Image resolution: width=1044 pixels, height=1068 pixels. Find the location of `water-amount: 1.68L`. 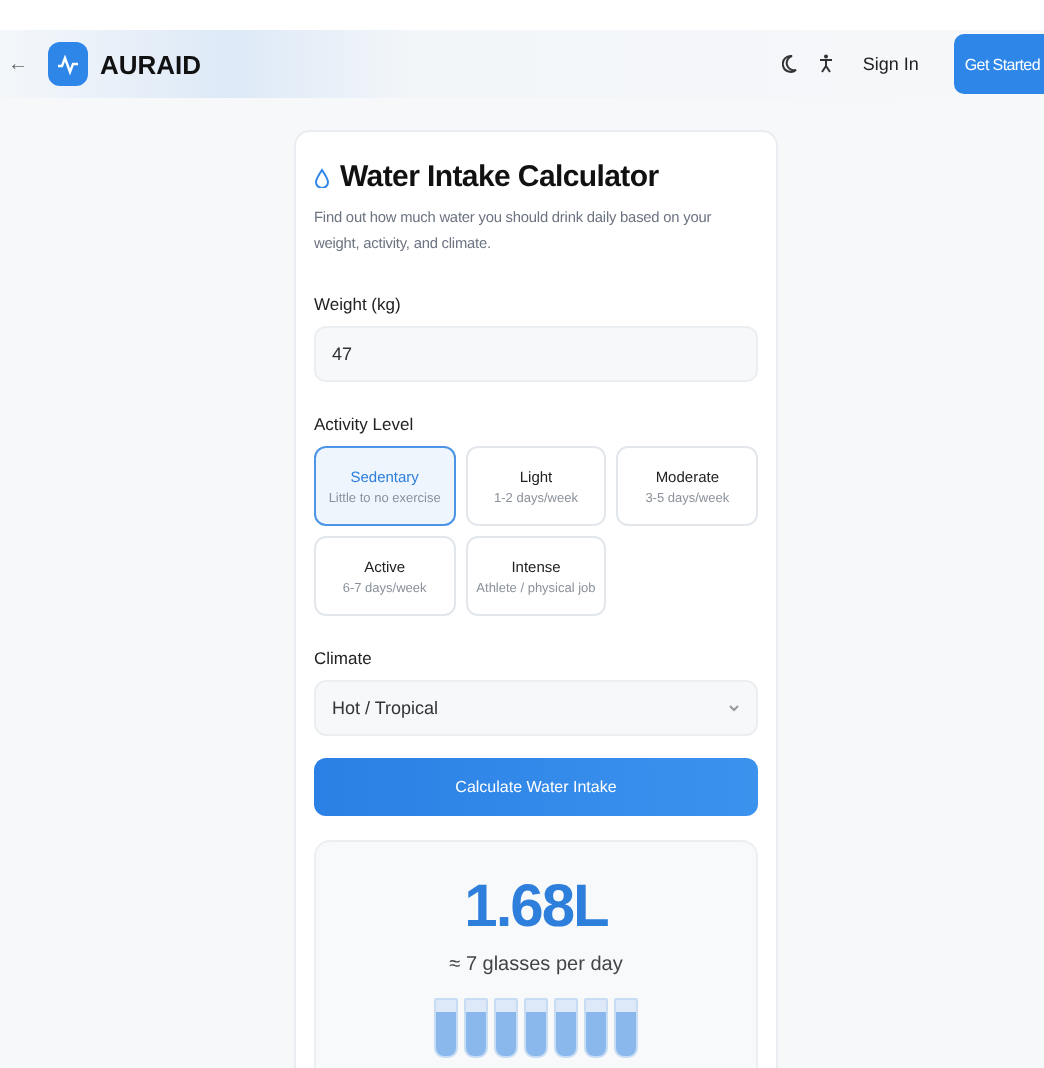

water-amount: 1.68L is located at coordinates (536, 908).